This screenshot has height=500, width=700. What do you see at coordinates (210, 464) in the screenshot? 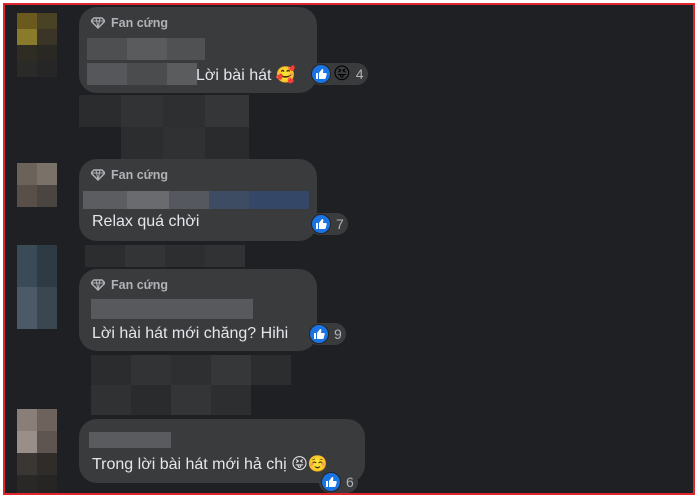
I see `comment-text: Trong lời bài hát mới hả chị 😝☺️` at bounding box center [210, 464].